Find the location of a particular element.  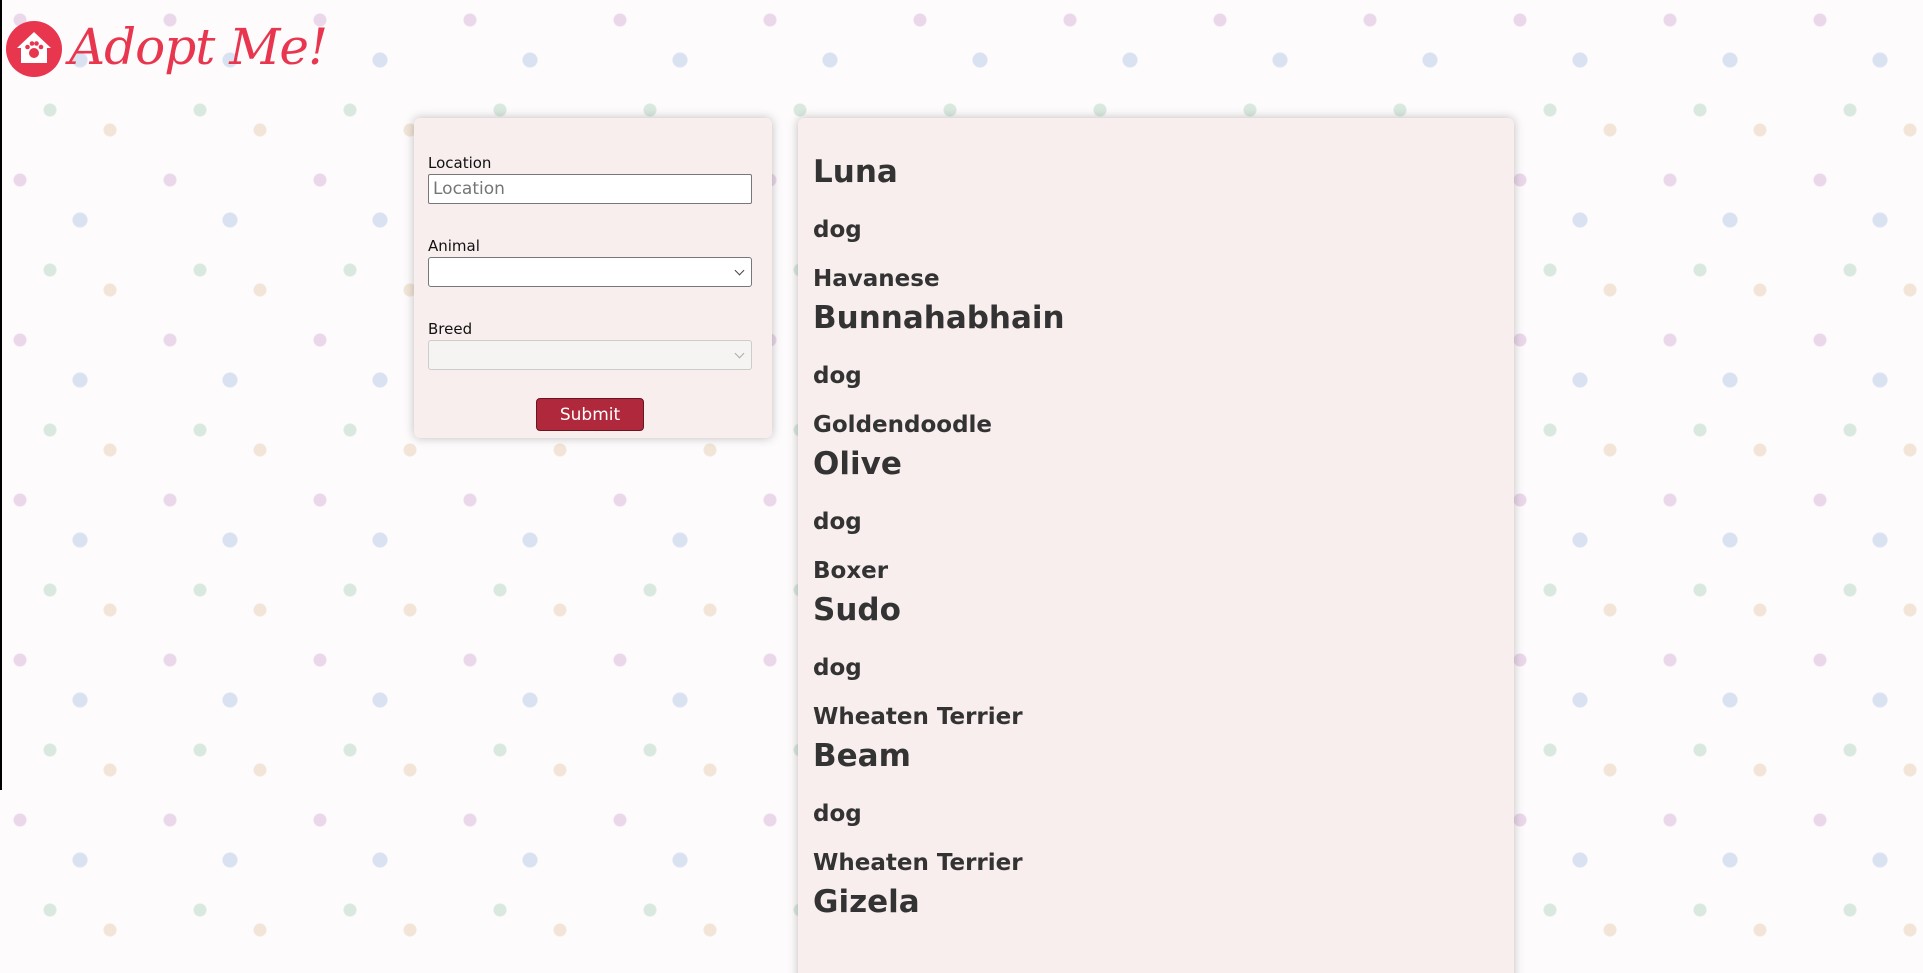

pet-item: Gizela is located at coordinates (1163, 915).